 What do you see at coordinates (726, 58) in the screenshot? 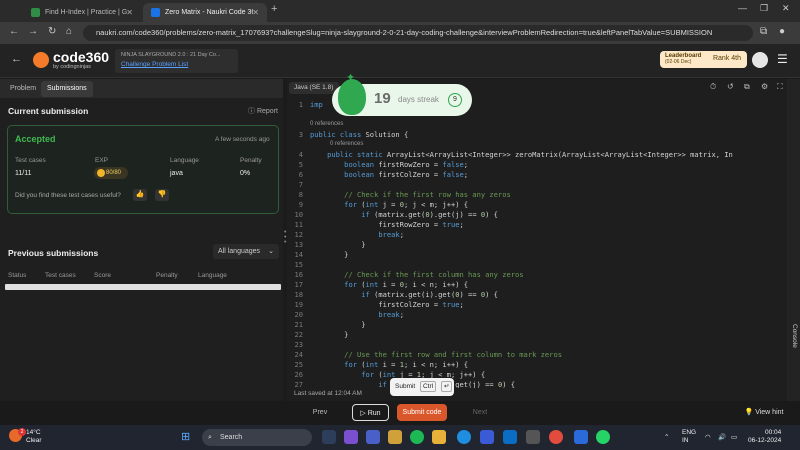
I see `rank-text: Rank 4th` at bounding box center [726, 58].